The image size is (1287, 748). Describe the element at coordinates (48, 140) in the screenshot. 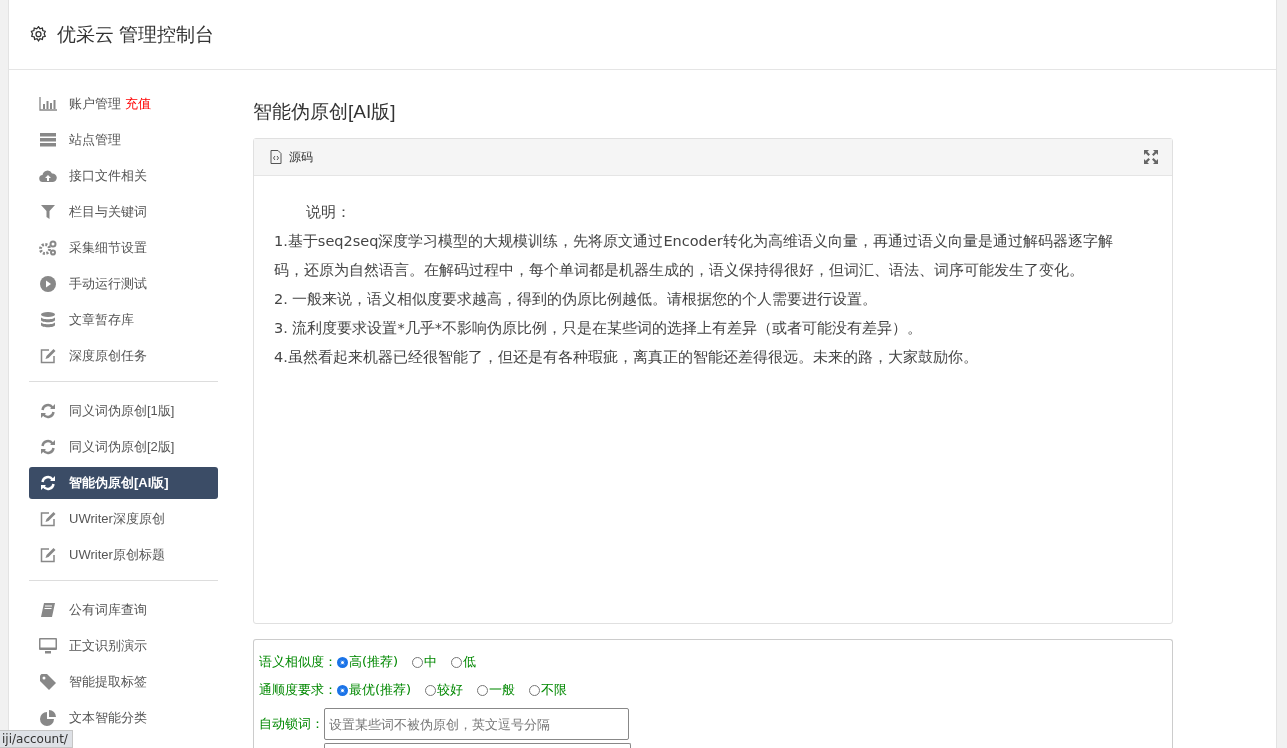

I see `server-icon` at that location.